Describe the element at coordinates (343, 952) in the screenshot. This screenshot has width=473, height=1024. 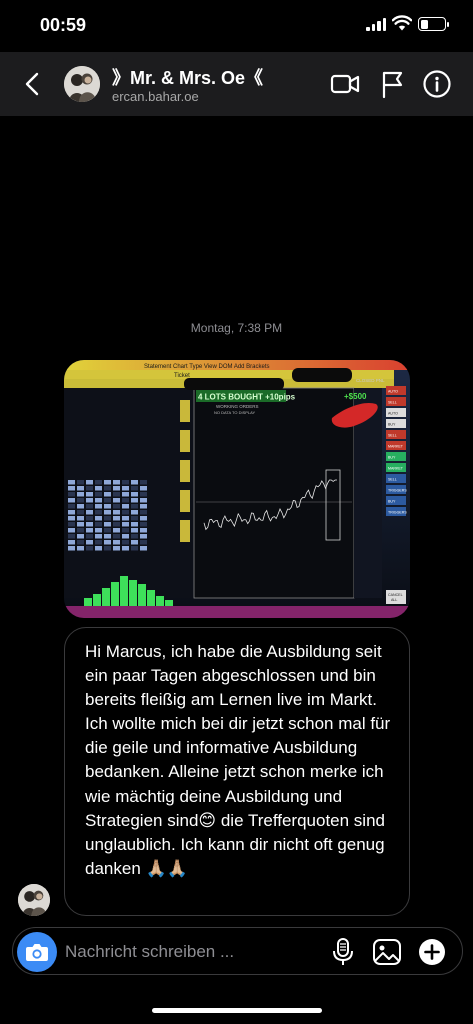
I see `microphone-icon` at that location.